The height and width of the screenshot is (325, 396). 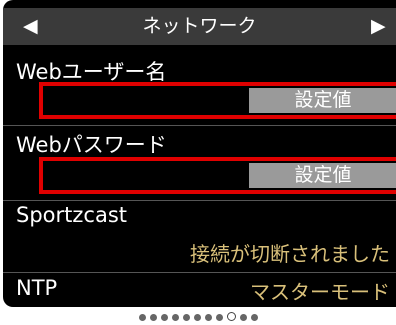 I want to click on ntp-label: NTP, so click(x=36, y=288).